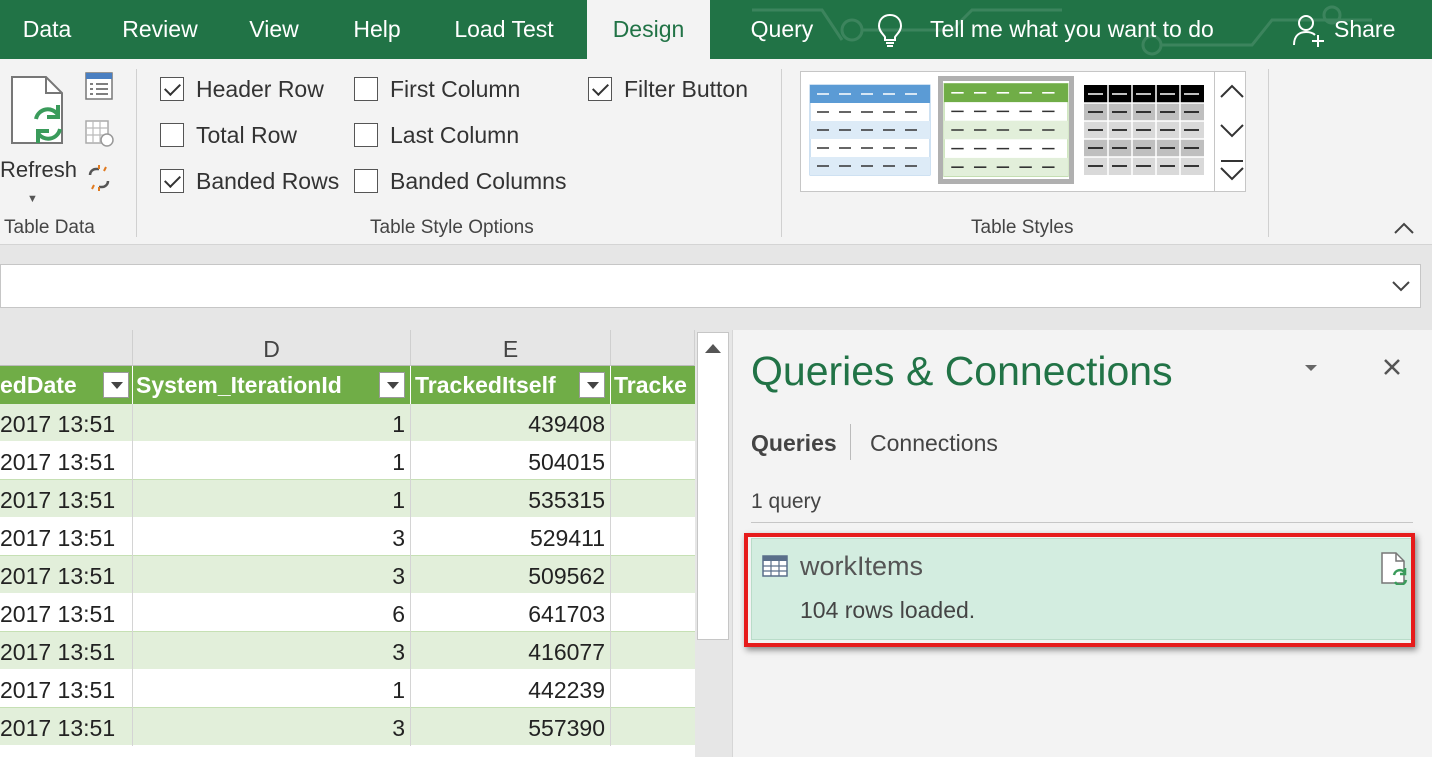 This screenshot has height=757, width=1432. Describe the element at coordinates (511, 423) in the screenshot. I see `table-cell: 439408` at that location.